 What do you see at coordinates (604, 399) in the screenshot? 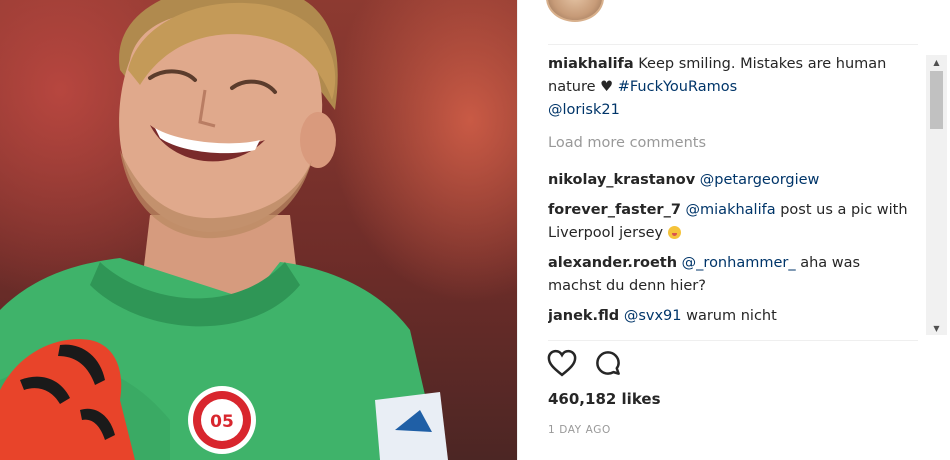
I see `likes-count: 460,182 likes` at bounding box center [604, 399].